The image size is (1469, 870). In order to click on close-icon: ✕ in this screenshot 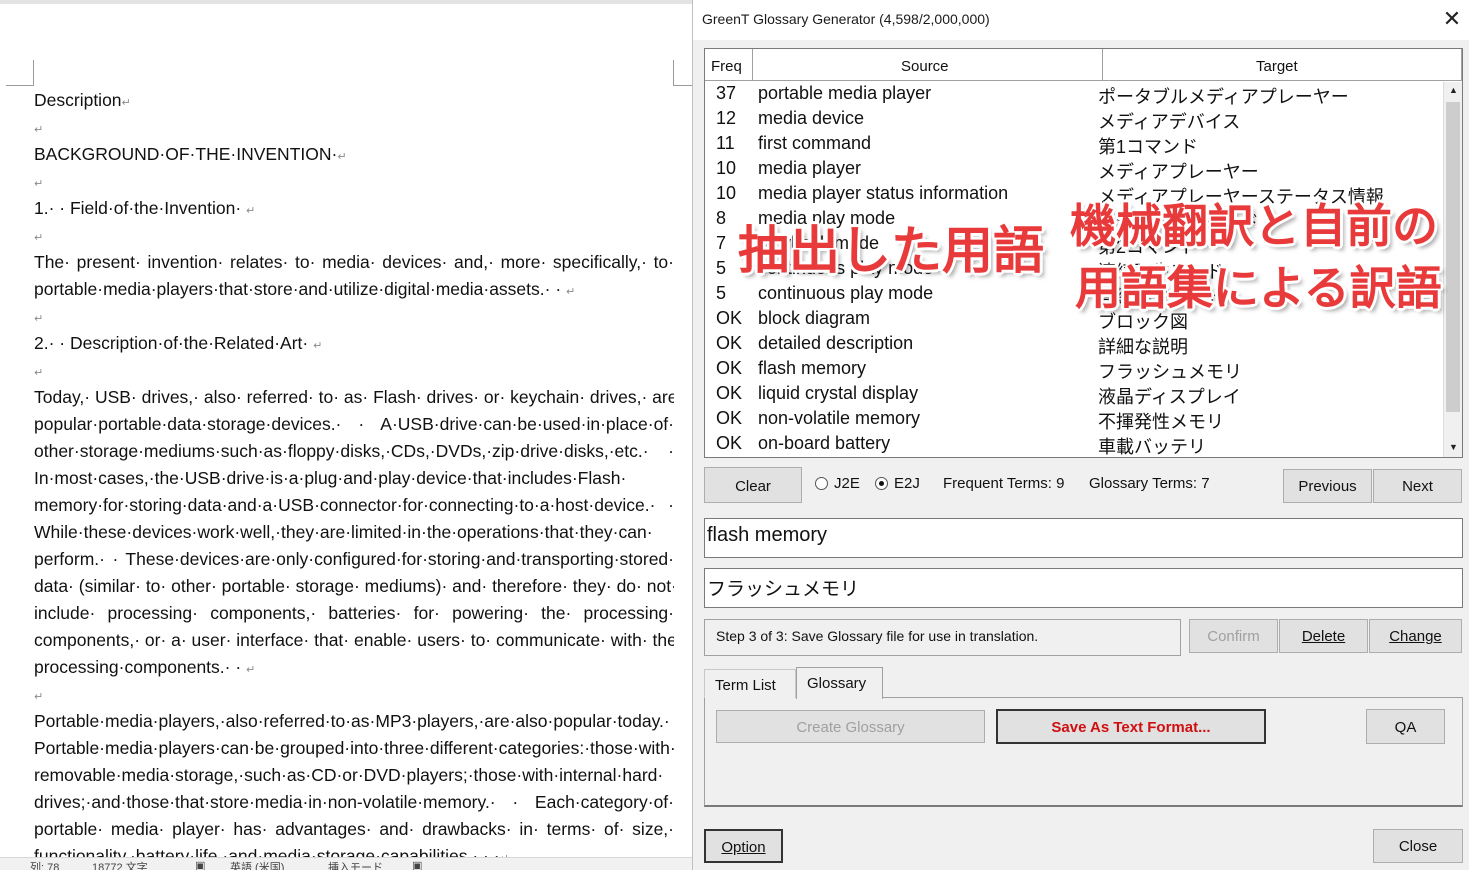, I will do `click(1452, 19)`.